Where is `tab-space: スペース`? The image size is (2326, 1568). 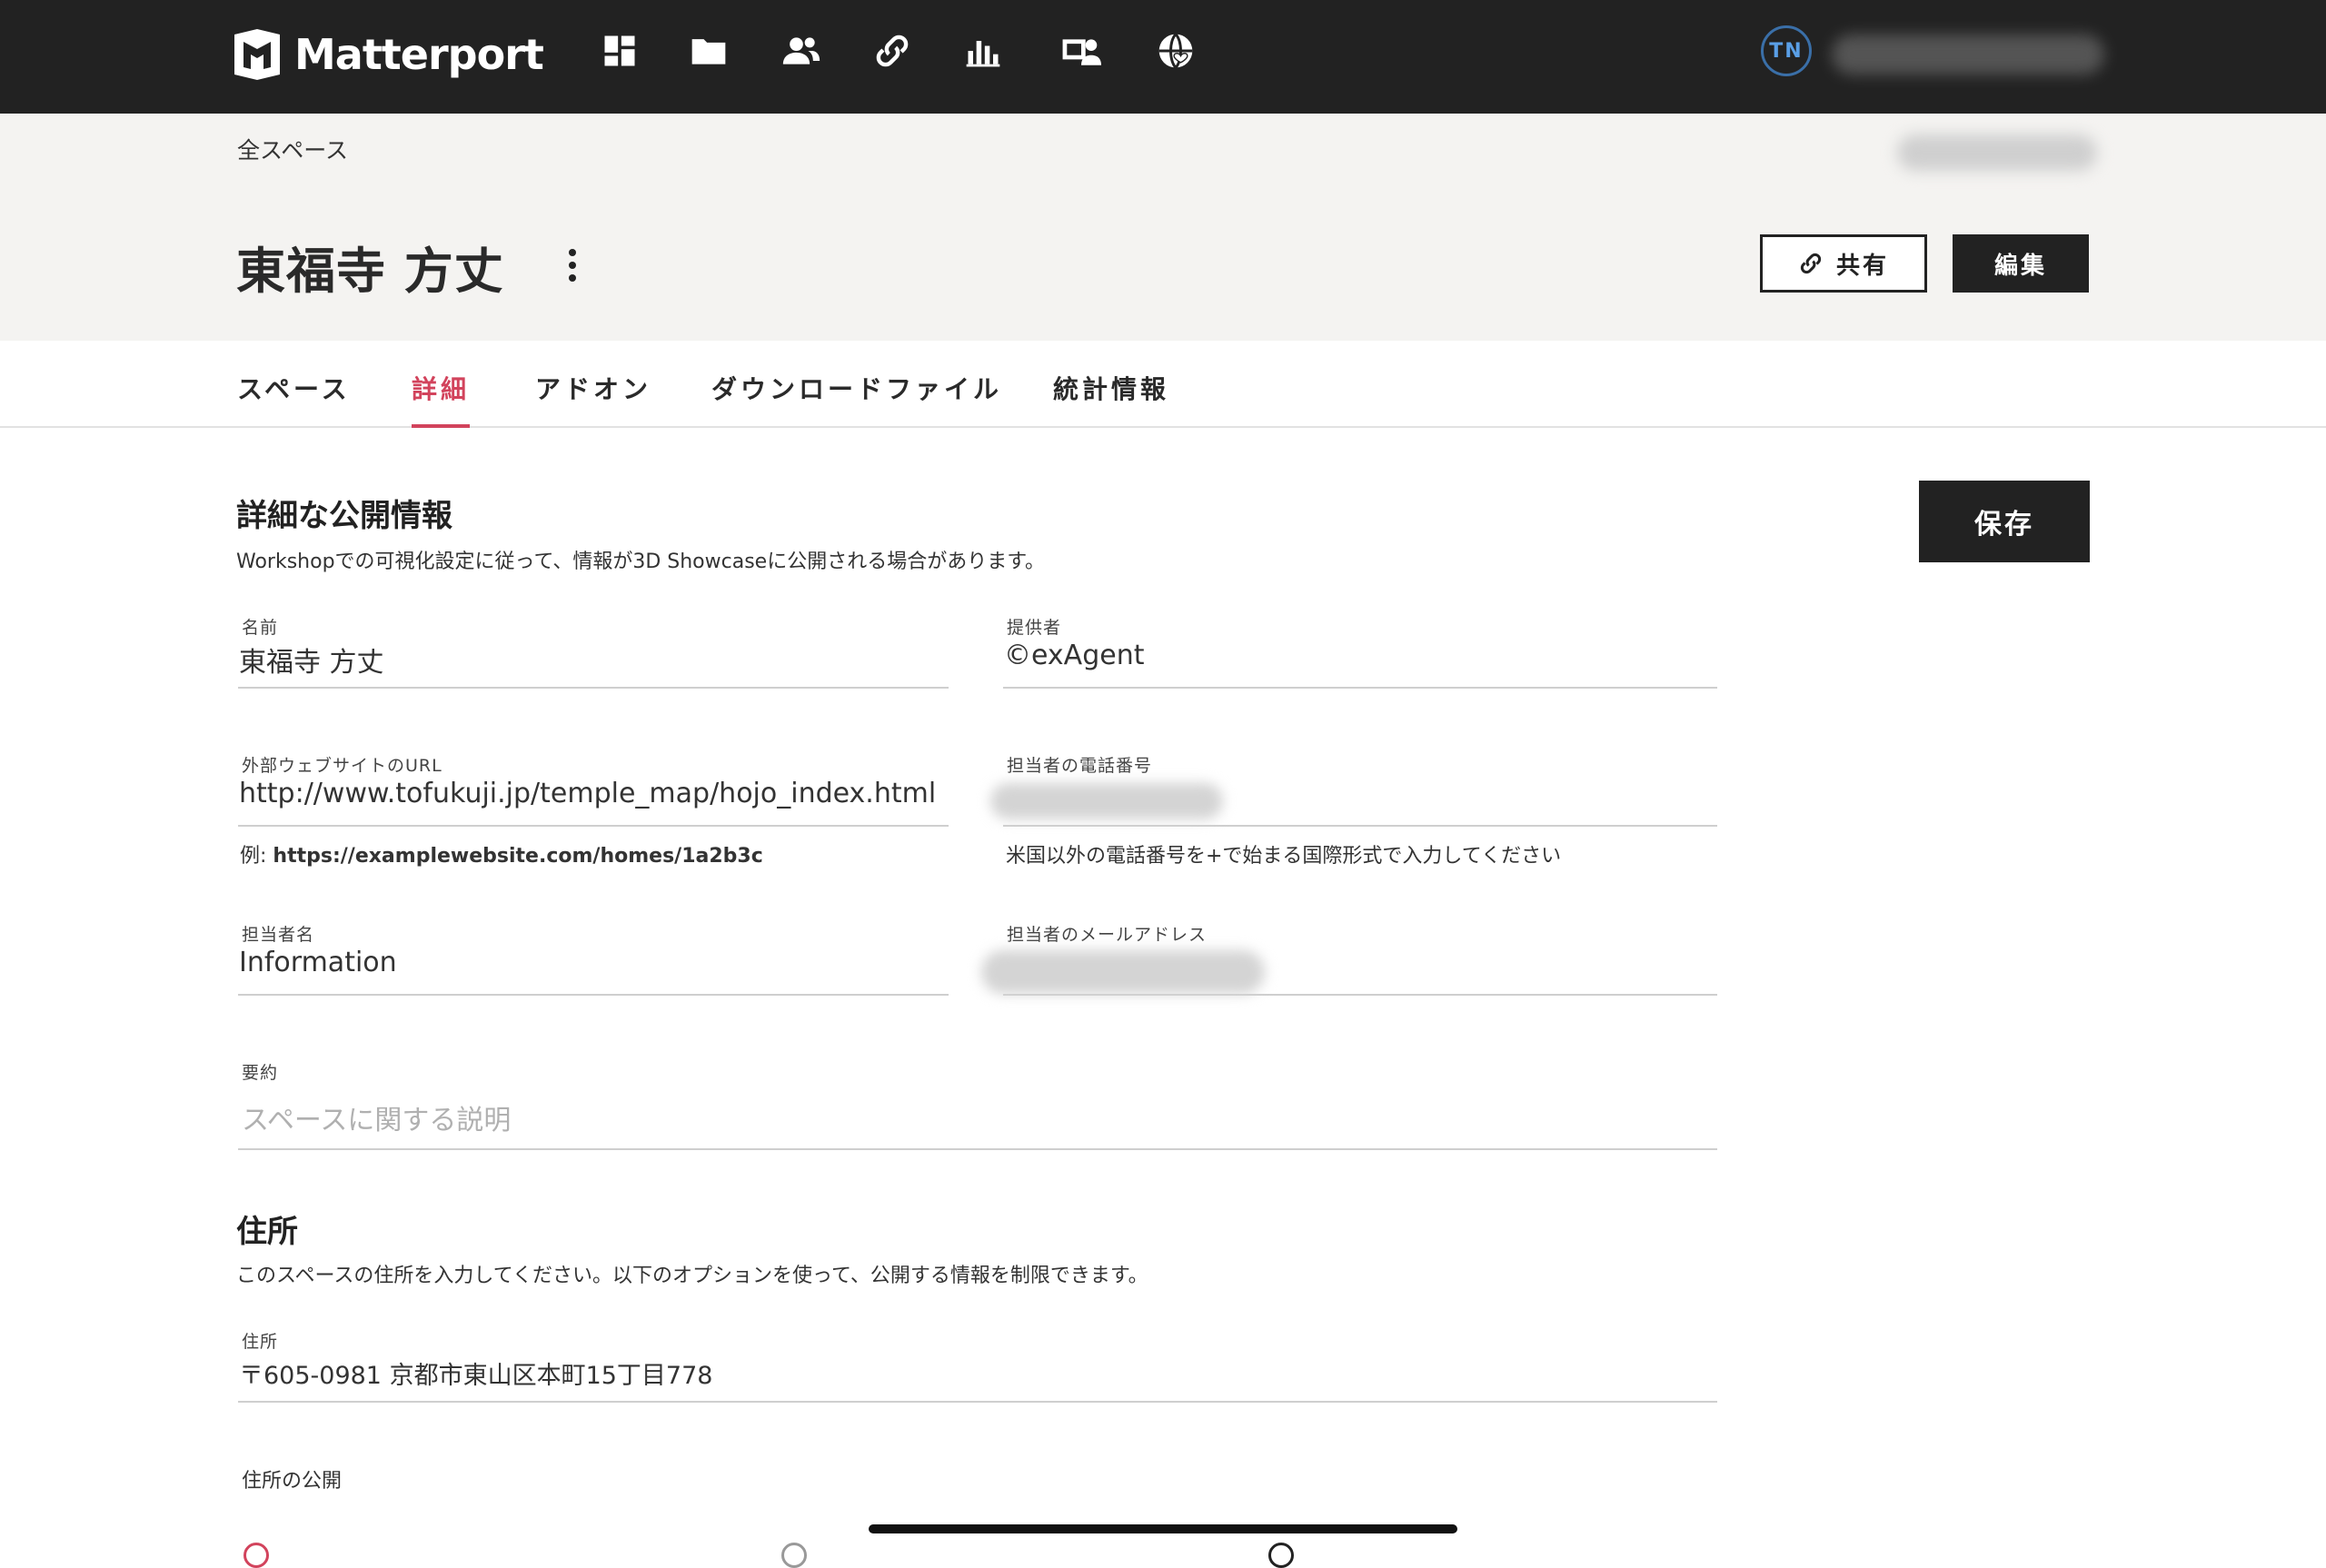 tab-space: スペース is located at coordinates (294, 399).